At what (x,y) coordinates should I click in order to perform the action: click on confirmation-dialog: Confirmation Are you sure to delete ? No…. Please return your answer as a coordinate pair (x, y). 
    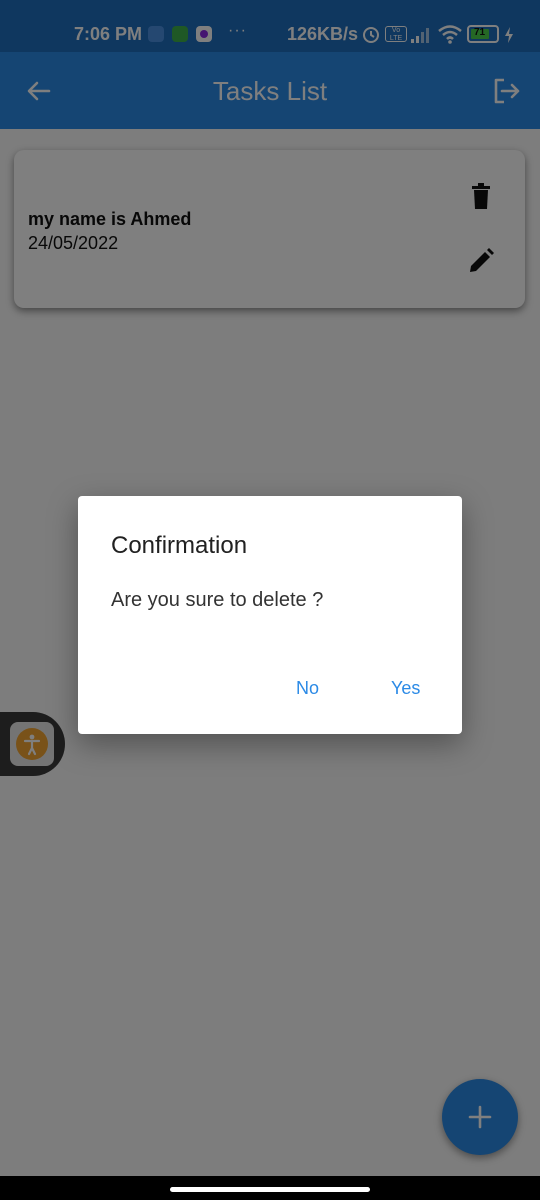
    Looking at the image, I should click on (270, 615).